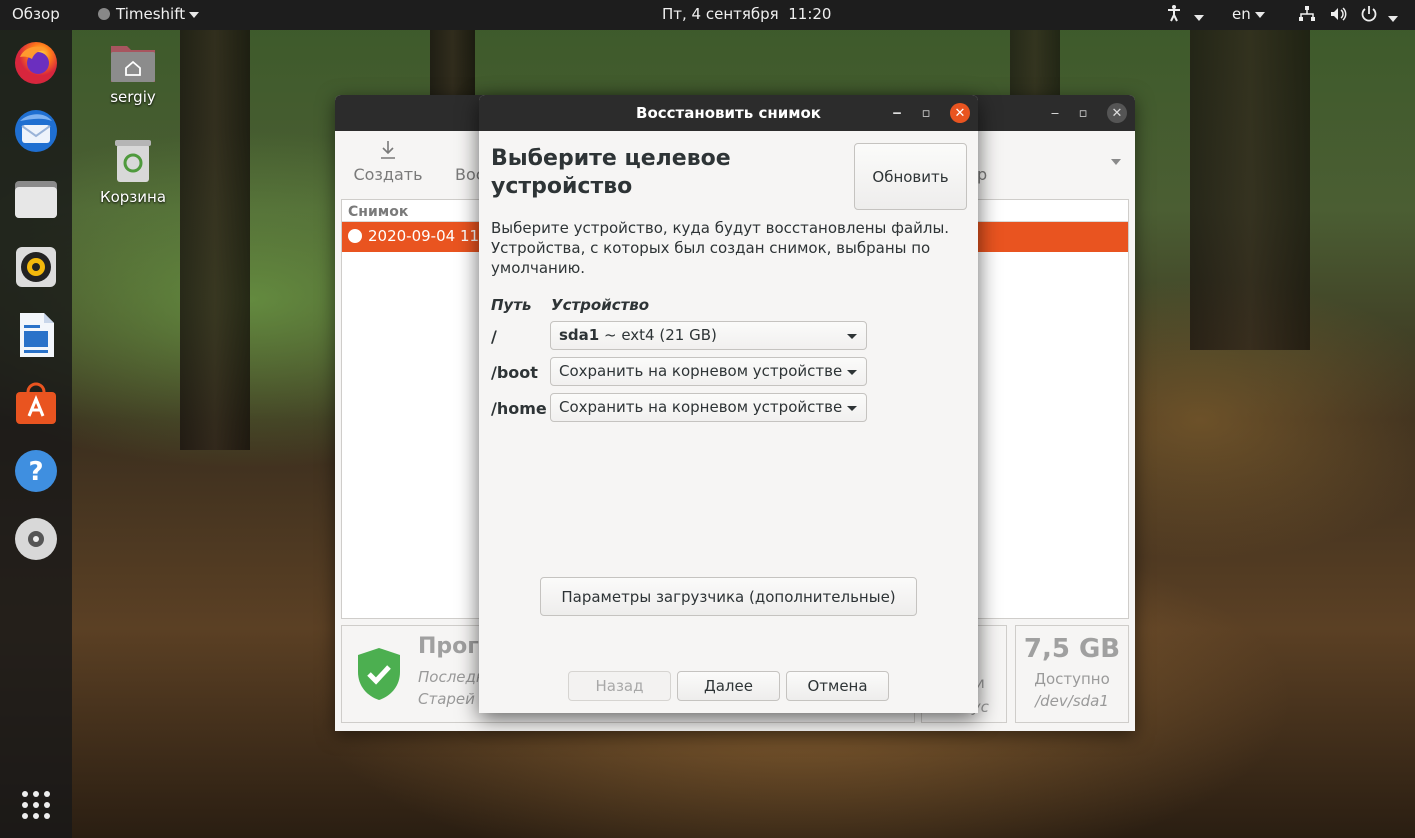  I want to click on dock: ?, so click(36, 434).